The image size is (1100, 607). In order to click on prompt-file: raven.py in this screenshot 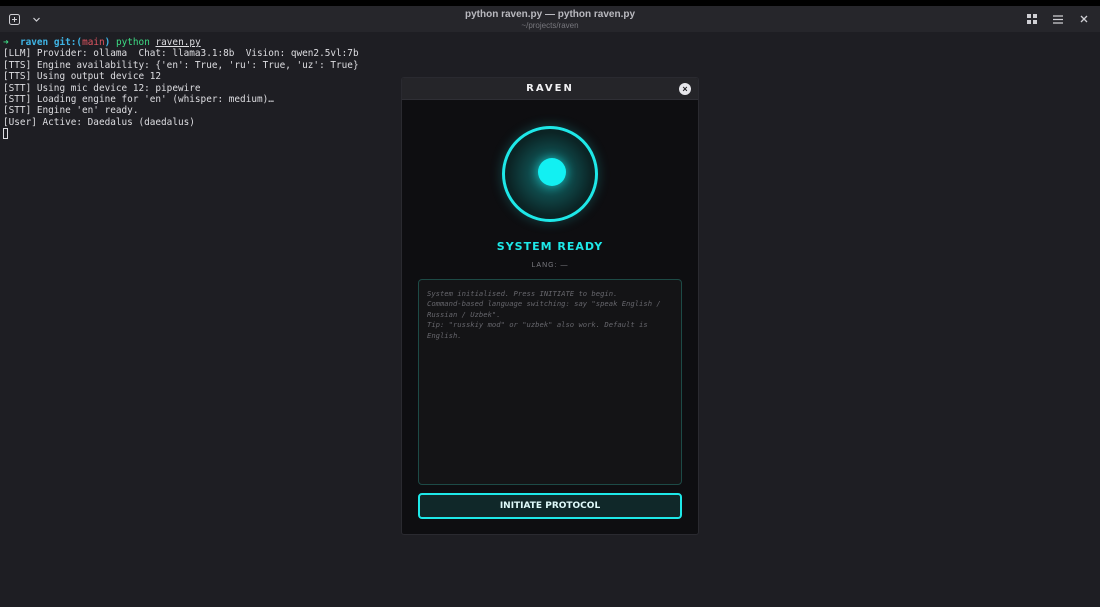, I will do `click(178, 42)`.